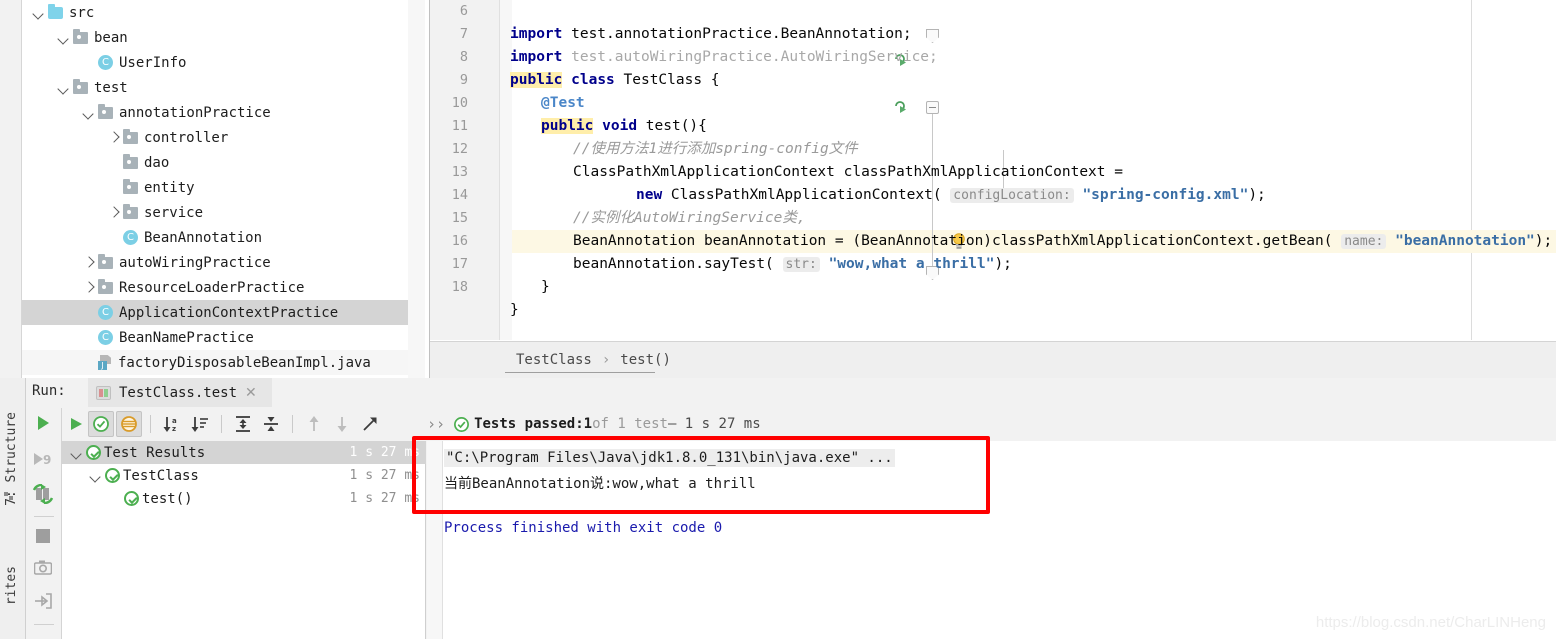 The image size is (1556, 639). I want to click on project-tree-item: service, so click(215, 212).